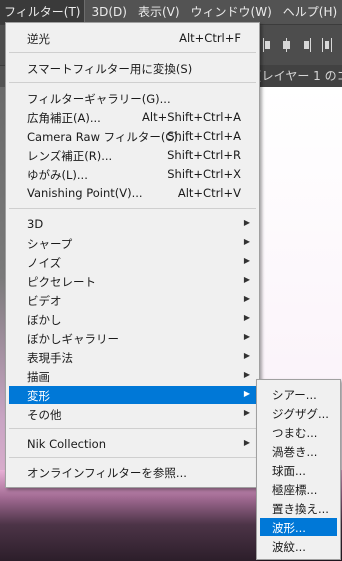  What do you see at coordinates (132, 174) in the screenshot?
I see `menu-item-liquify: ゆがみ(L)... Shift+Ctrl+X` at bounding box center [132, 174].